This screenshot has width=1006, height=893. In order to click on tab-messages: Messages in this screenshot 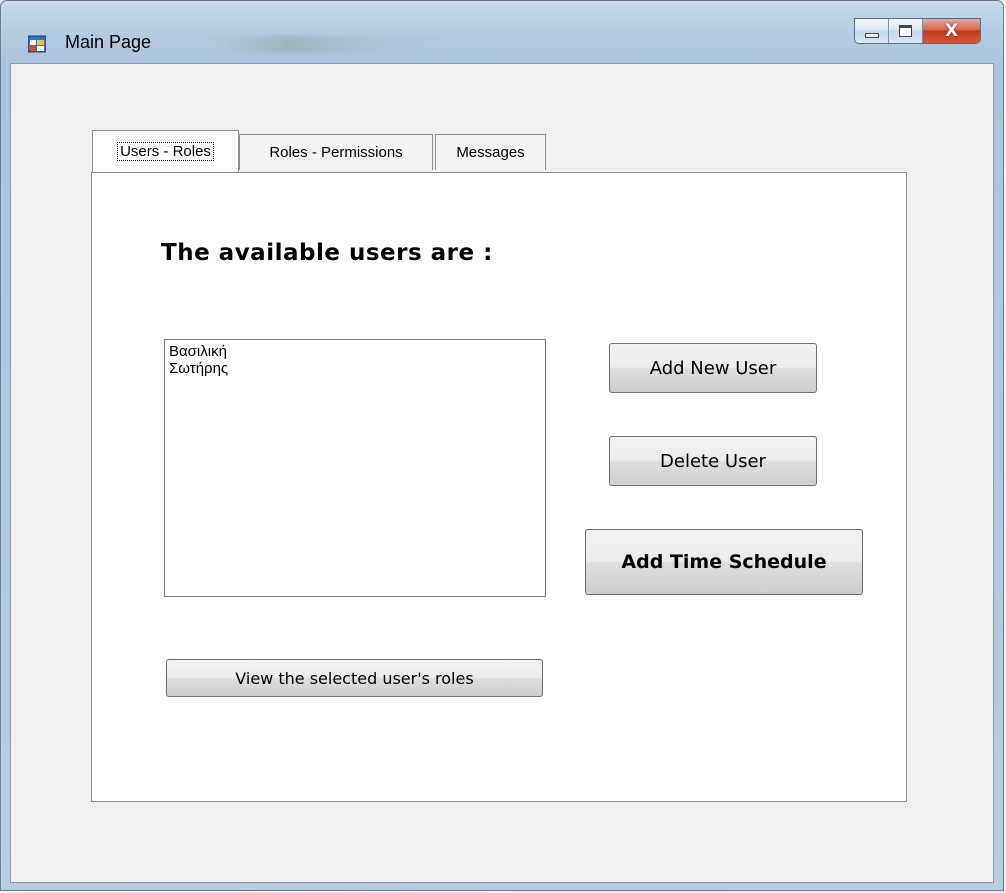, I will do `click(490, 152)`.